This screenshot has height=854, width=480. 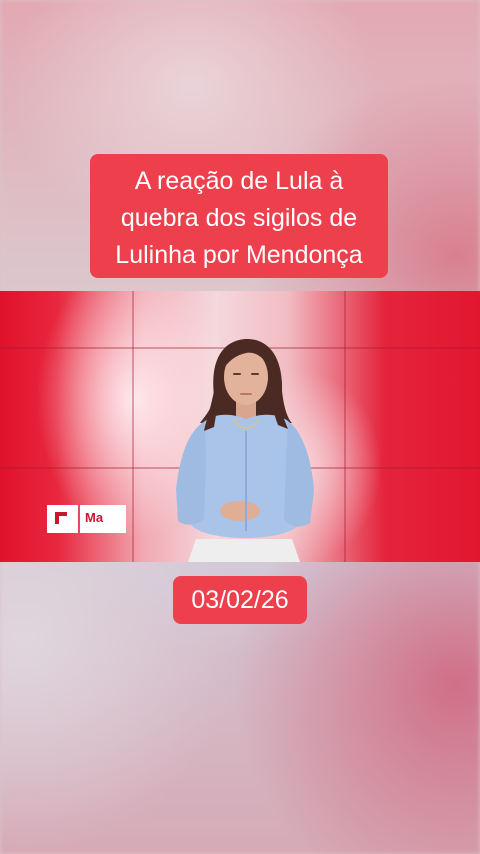 What do you see at coordinates (239, 181) in the screenshot?
I see `headline-line-1: A reação de Lula à` at bounding box center [239, 181].